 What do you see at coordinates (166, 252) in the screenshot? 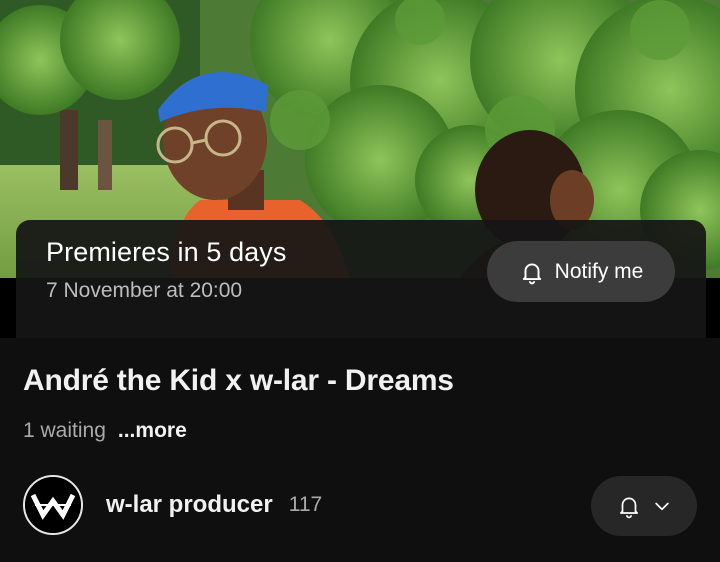
I see `premiere-title: Premieres in 5 days` at bounding box center [166, 252].